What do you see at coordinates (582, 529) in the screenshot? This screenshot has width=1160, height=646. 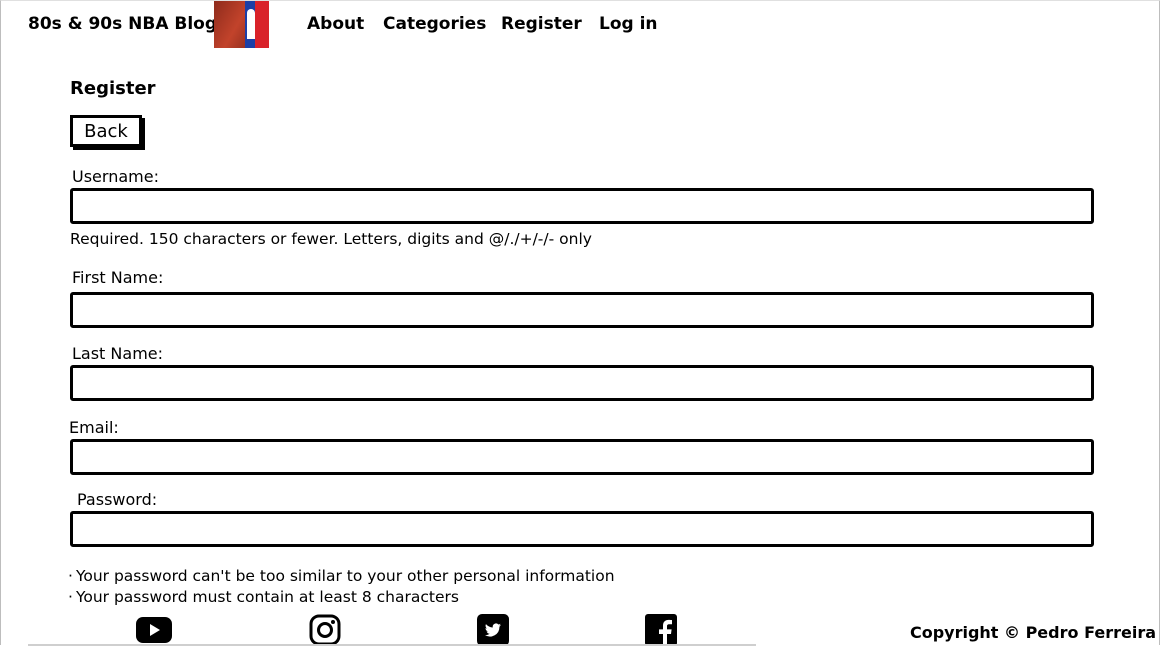 I see `password-field` at bounding box center [582, 529].